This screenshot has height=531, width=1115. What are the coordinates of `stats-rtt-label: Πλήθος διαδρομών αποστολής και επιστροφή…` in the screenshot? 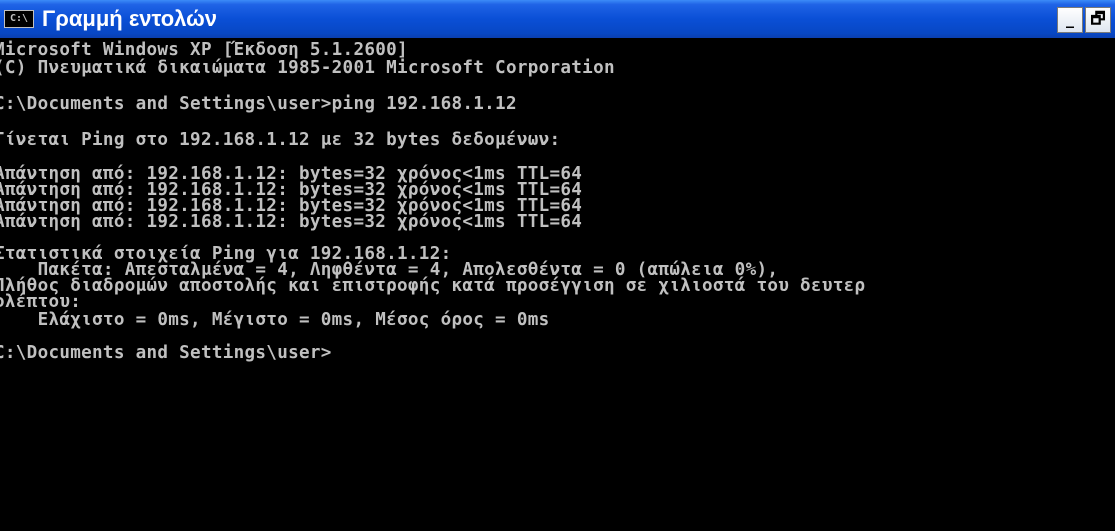 It's located at (433, 286).